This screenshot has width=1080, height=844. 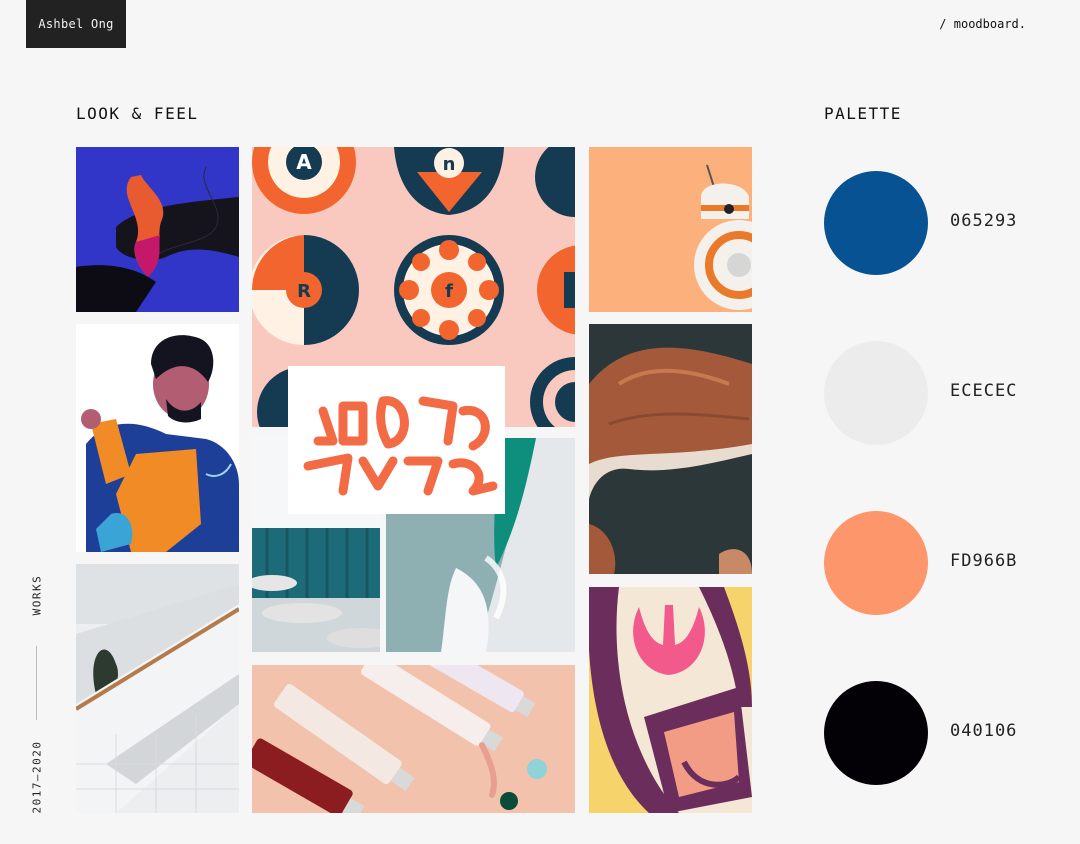 I want to click on years-label: 2017–2020, so click(x=37, y=777).